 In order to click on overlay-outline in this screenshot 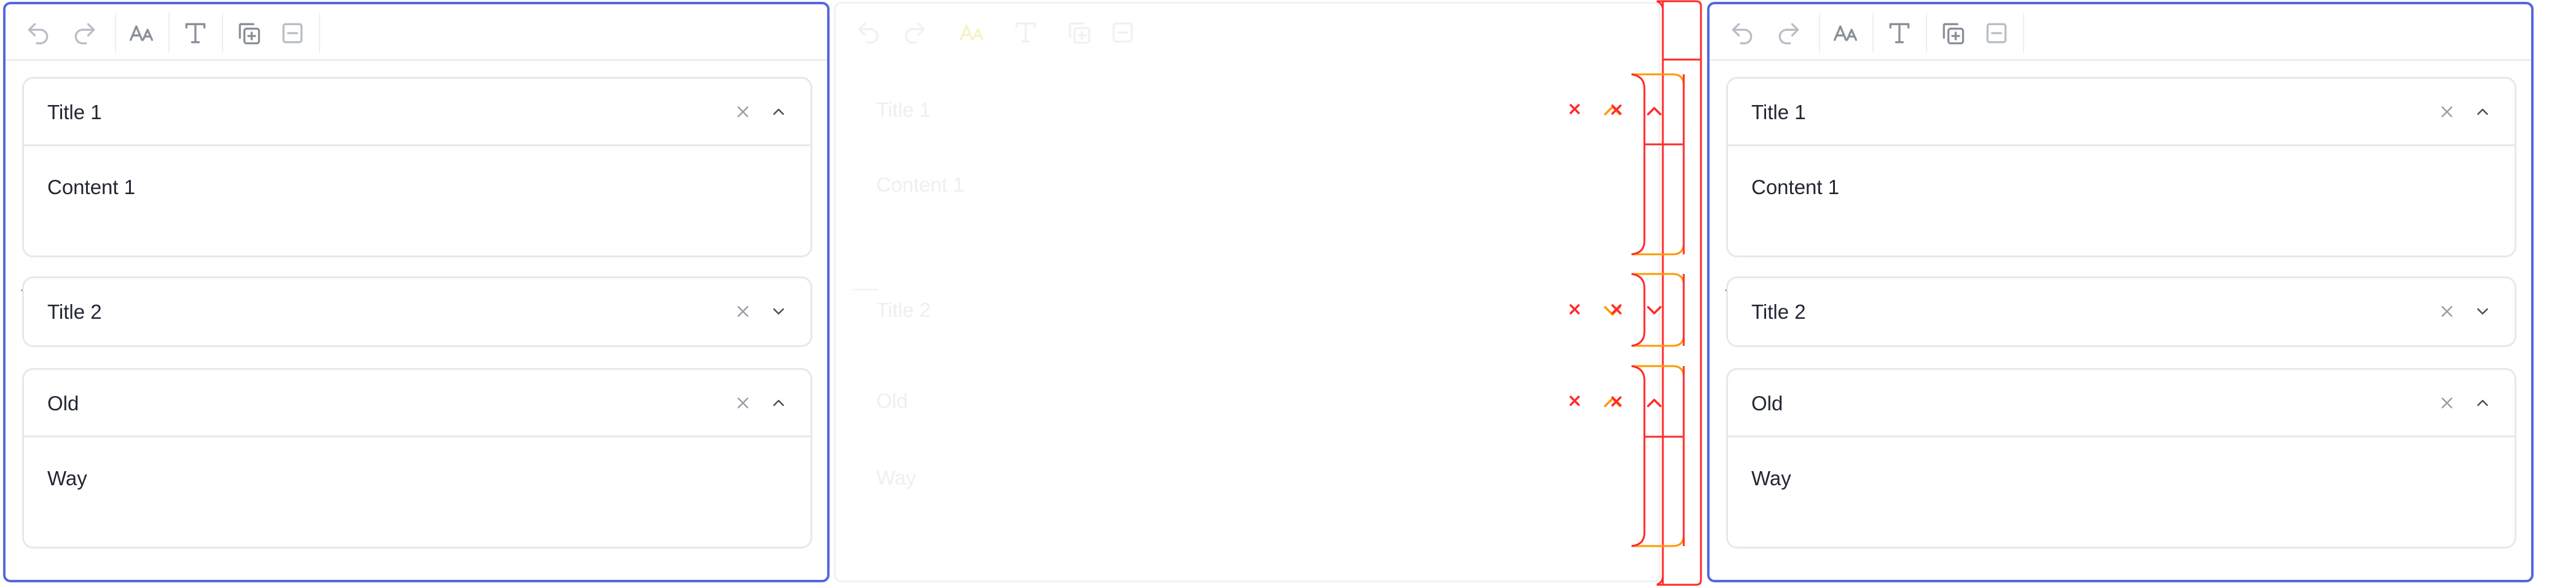, I will do `click(1679, 293)`.